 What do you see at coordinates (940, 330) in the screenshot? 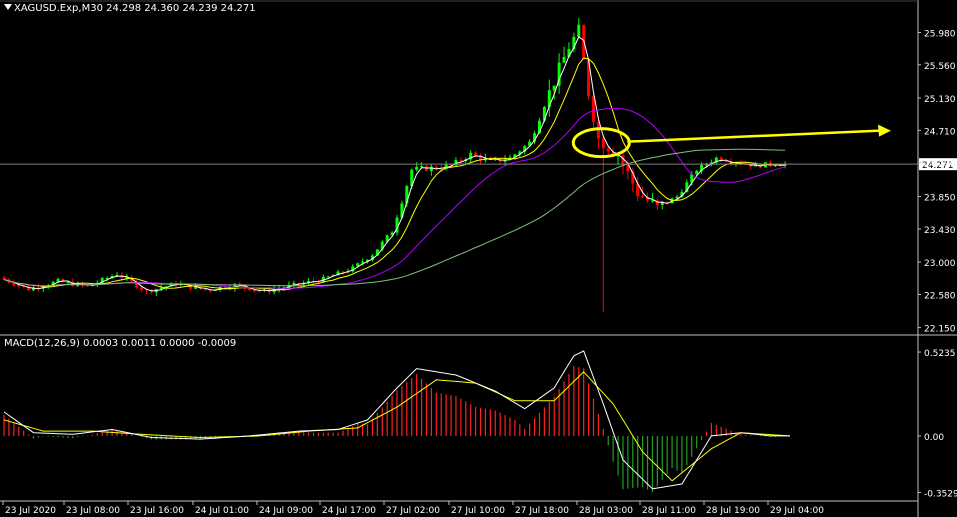
I see `price-tick-label: 22.150` at bounding box center [940, 330].